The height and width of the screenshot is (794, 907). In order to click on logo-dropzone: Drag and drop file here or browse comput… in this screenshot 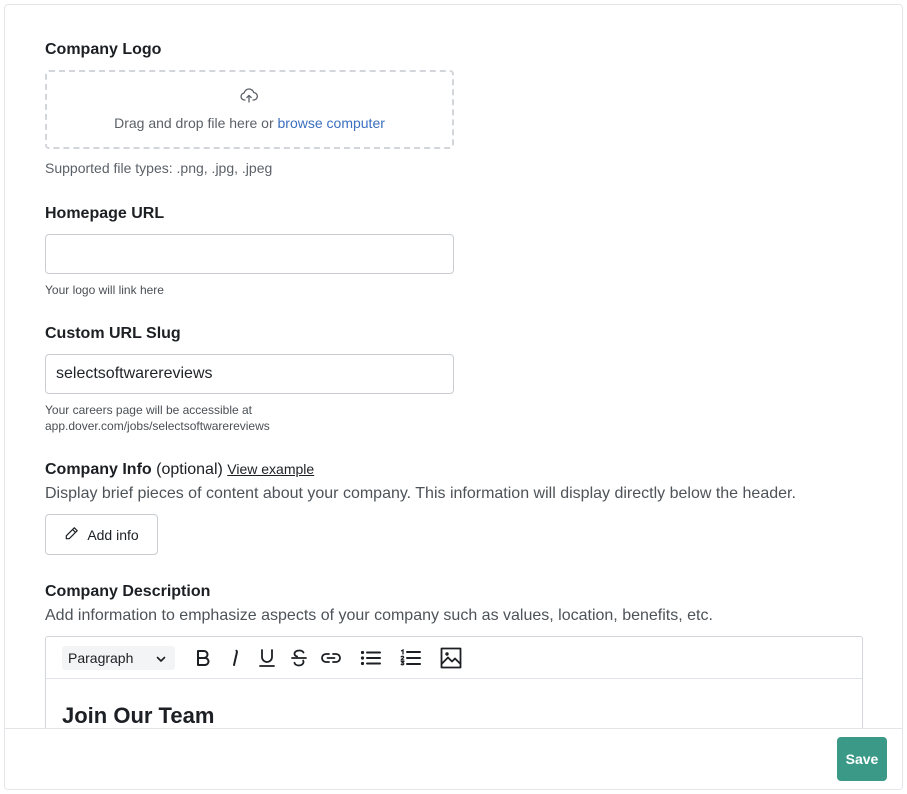, I will do `click(249, 109)`.